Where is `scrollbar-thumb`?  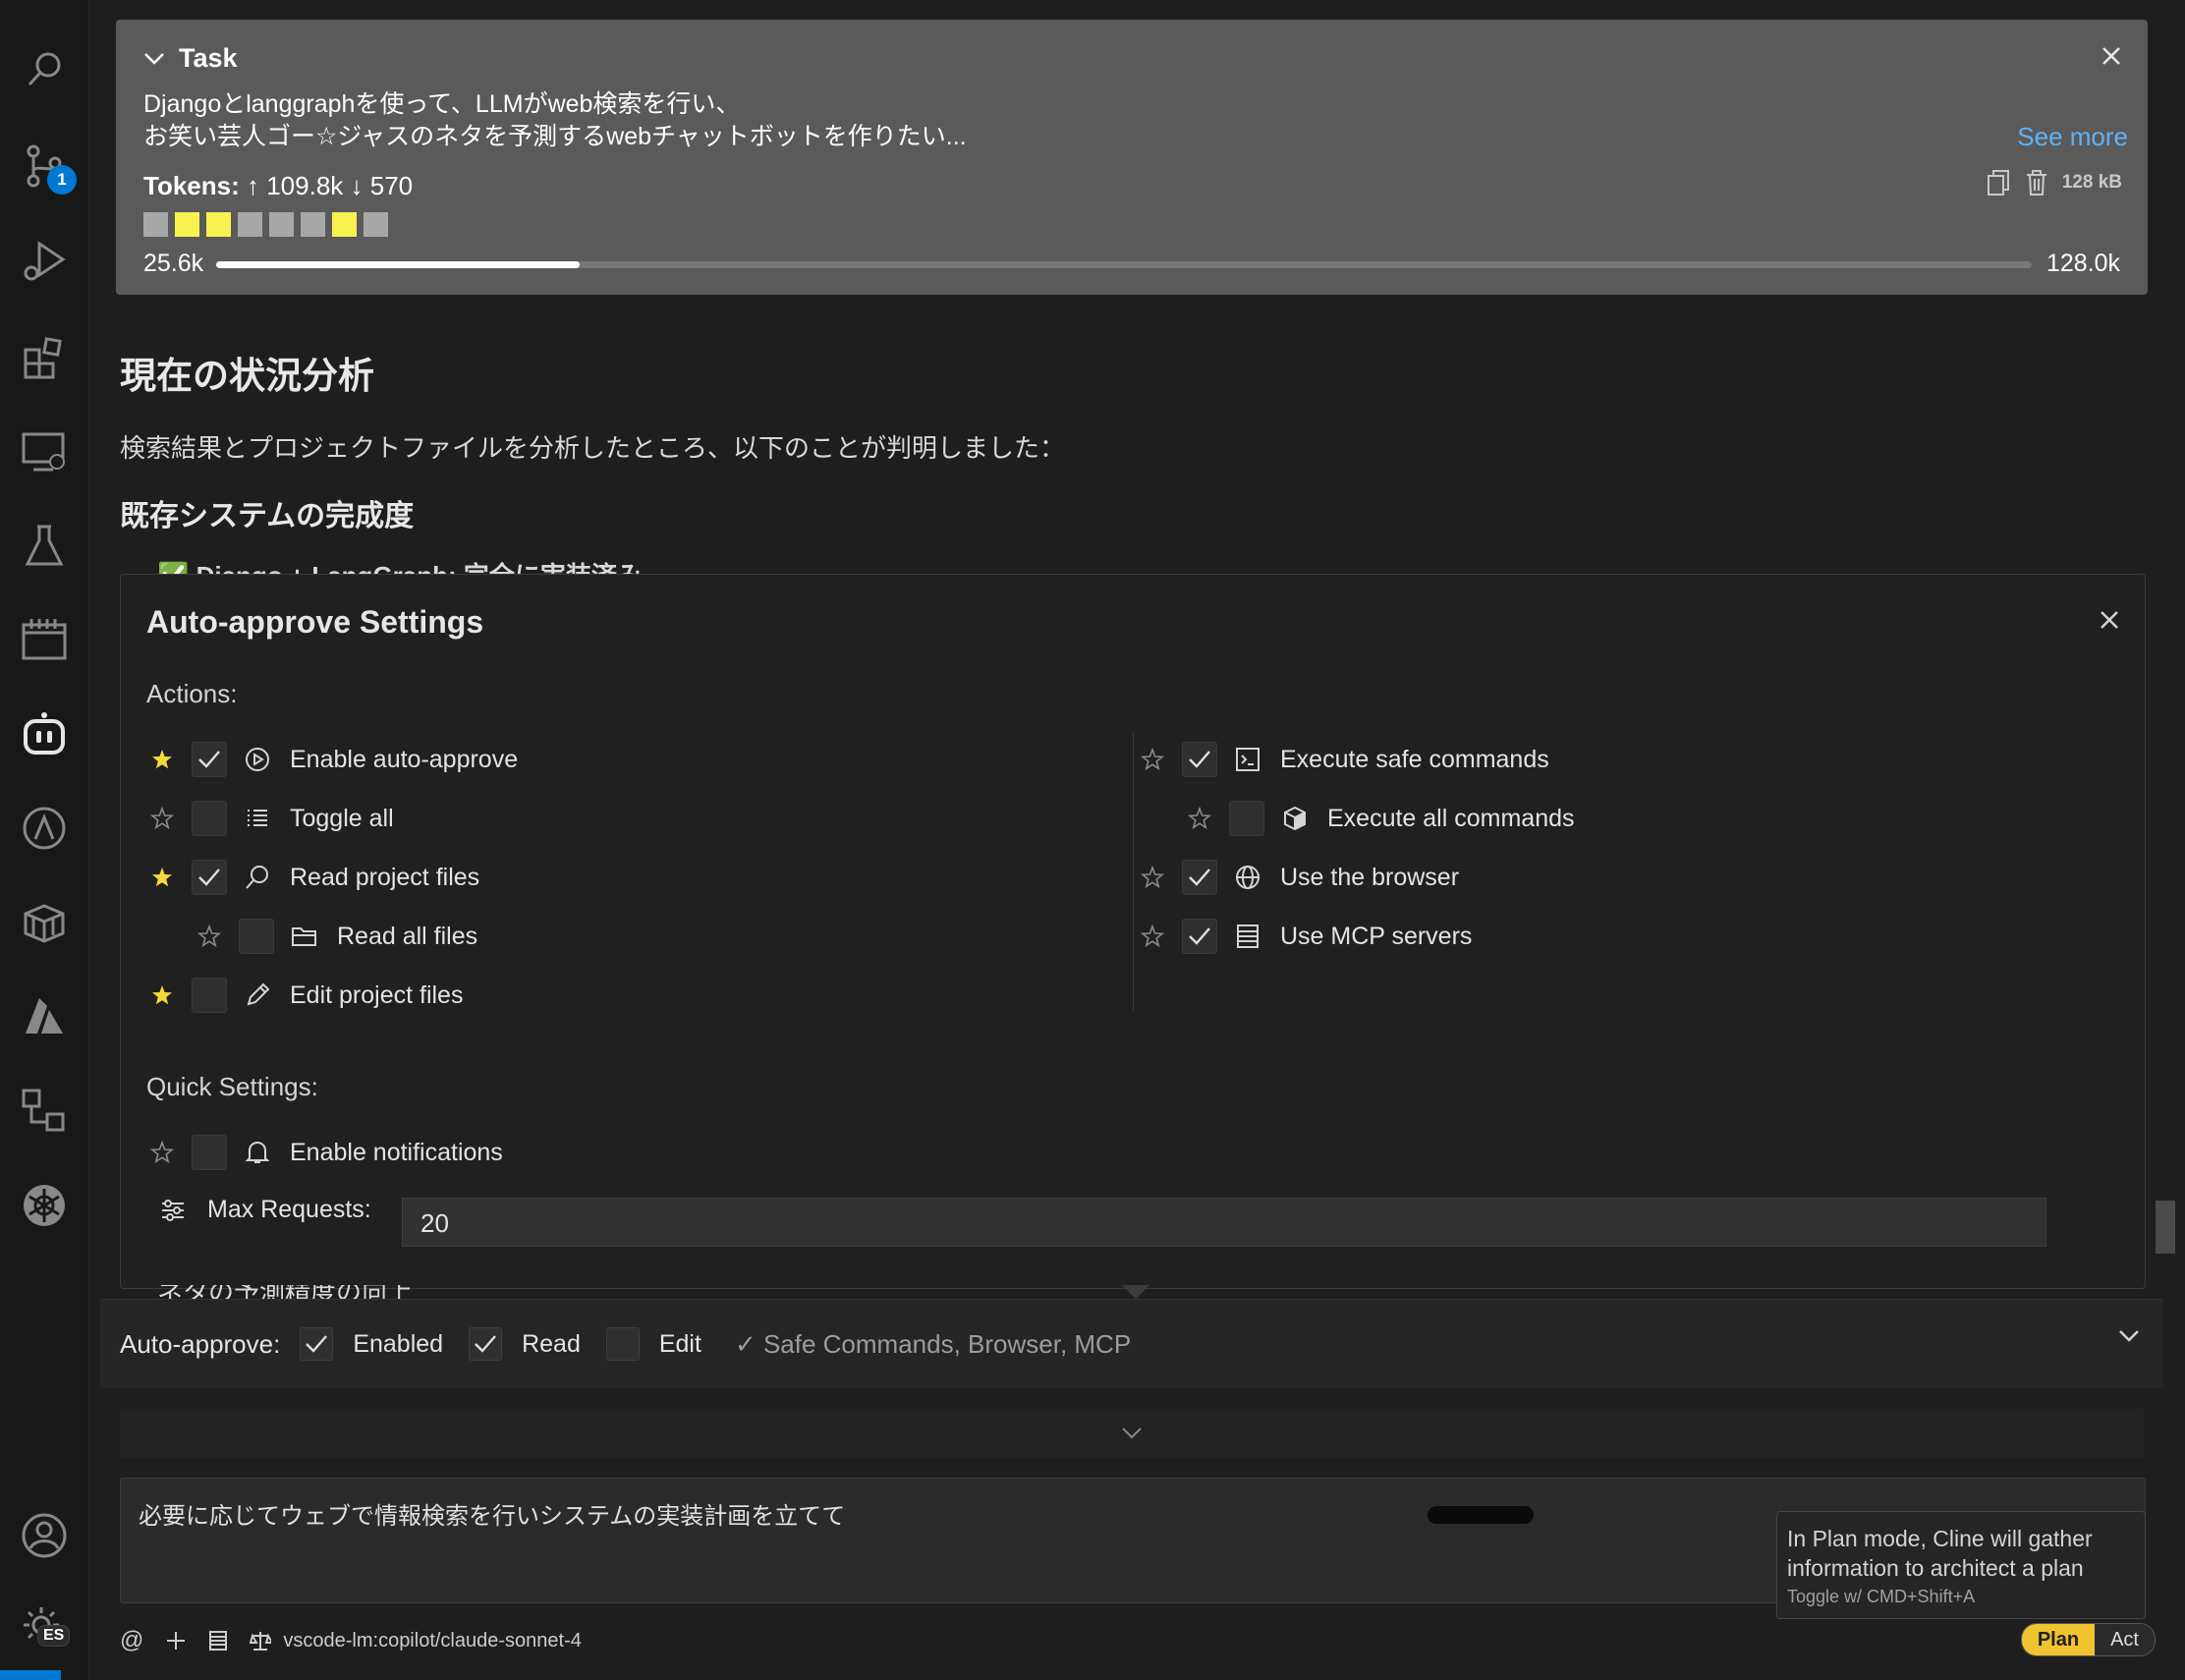
scrollbar-thumb is located at coordinates (2165, 1227).